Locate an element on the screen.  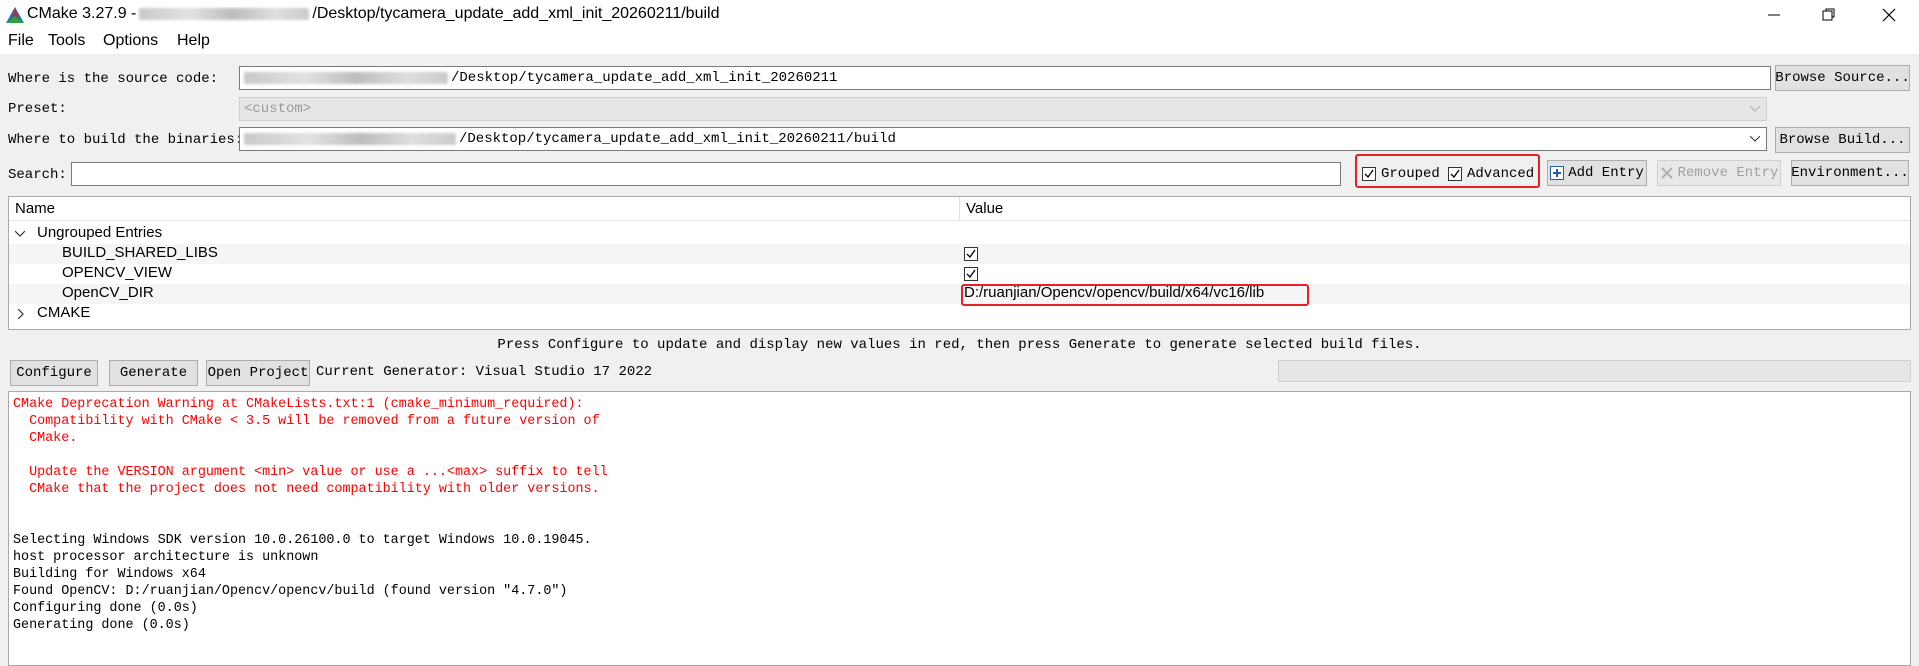
cmake-logo-icon is located at coordinates (15, 15).